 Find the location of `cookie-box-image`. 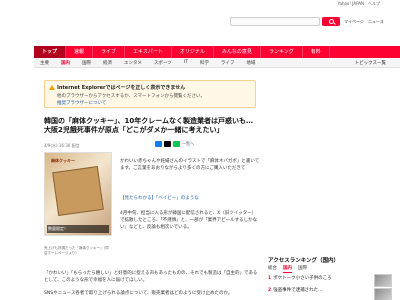

cookie-box-image is located at coordinates (78, 191).